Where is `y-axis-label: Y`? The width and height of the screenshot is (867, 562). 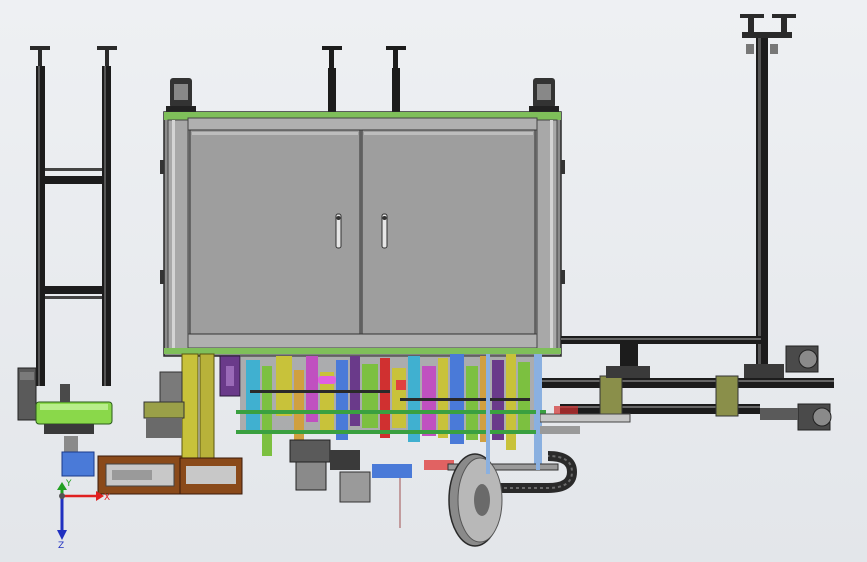 y-axis-label: Y is located at coordinates (68, 484).